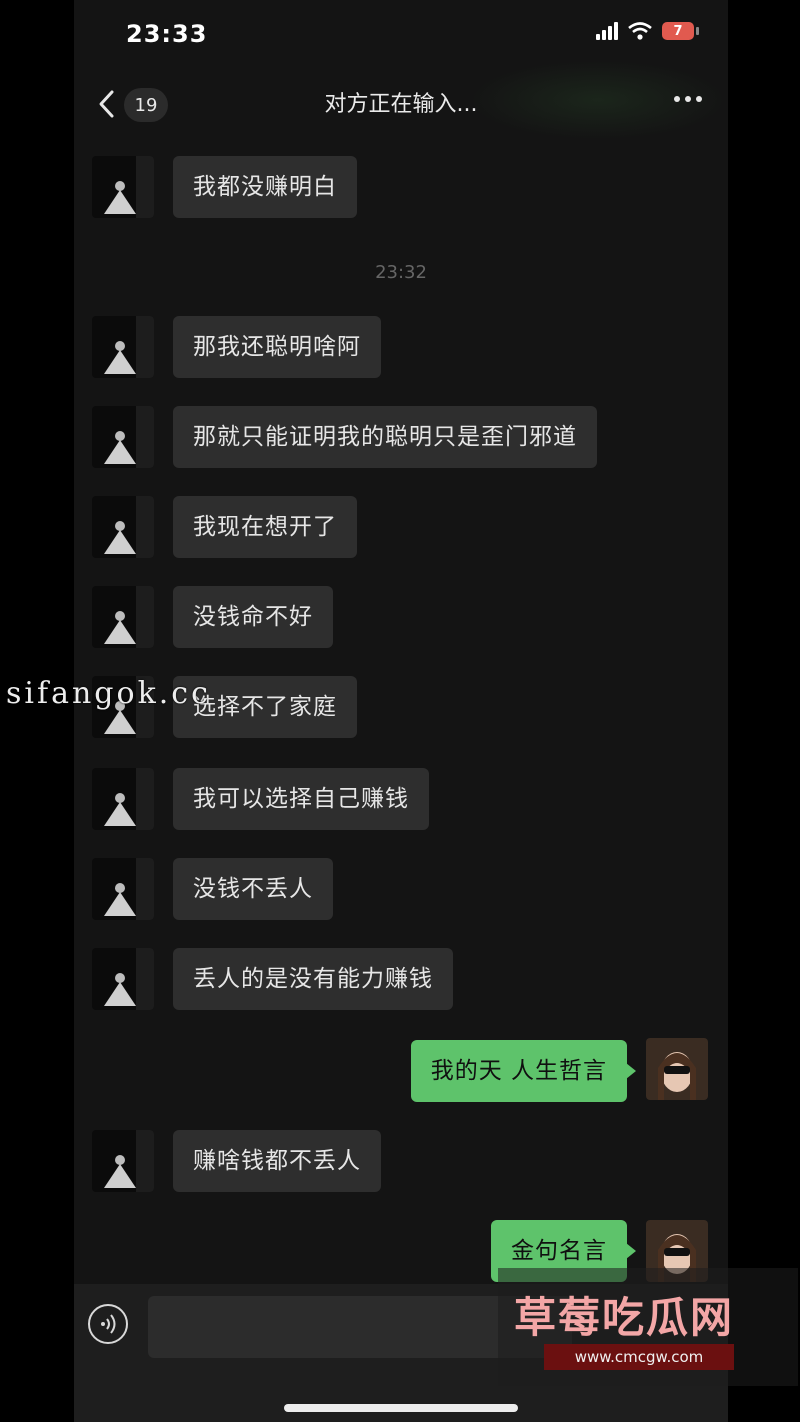  I want to click on watermark-logo: 草莓吃瓜网 www.cmcgw.com, so click(648, 1327).